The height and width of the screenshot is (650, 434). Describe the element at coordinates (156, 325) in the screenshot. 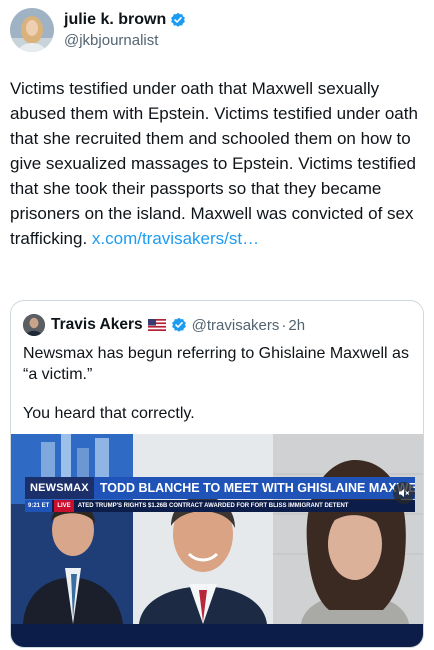

I see `us-flag-icon` at that location.